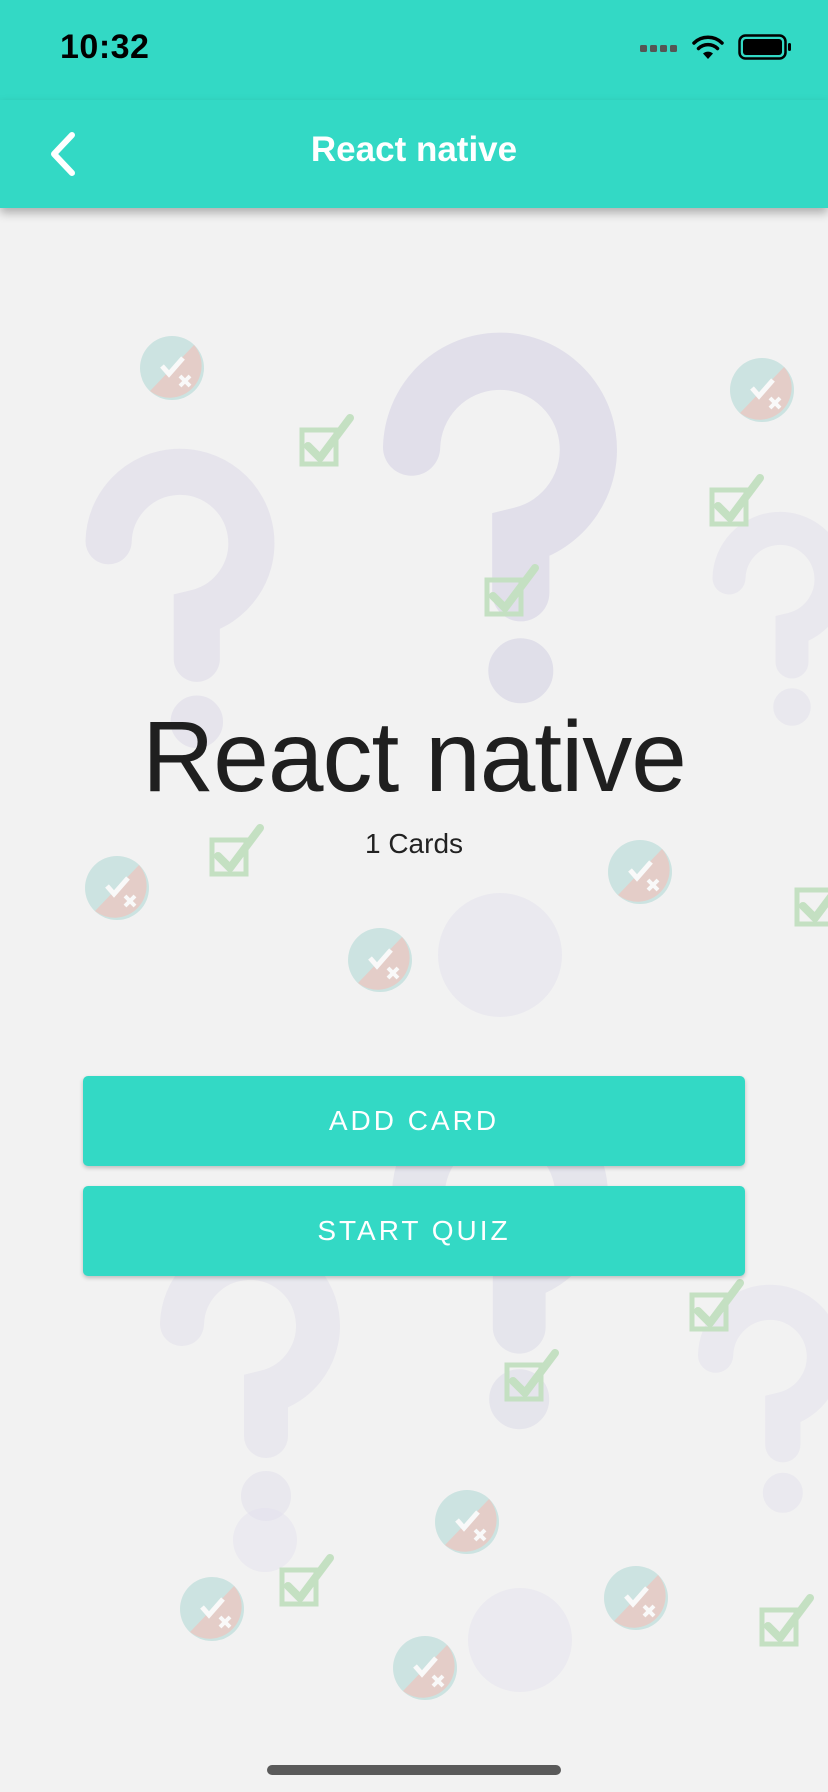 The width and height of the screenshot is (828, 1792). Describe the element at coordinates (414, 843) in the screenshot. I see `deck-card-count: 1 Cards` at that location.